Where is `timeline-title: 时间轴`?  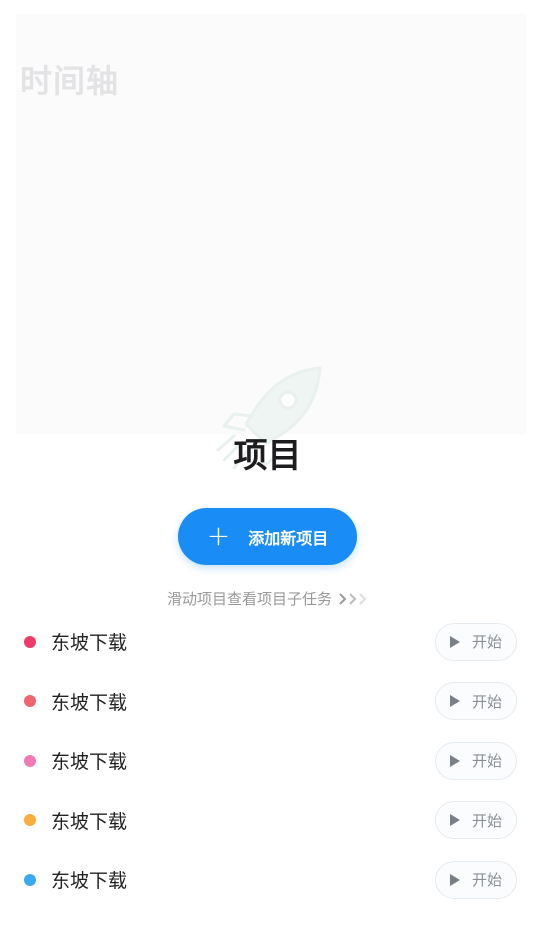 timeline-title: 时间轴 is located at coordinates (70, 81).